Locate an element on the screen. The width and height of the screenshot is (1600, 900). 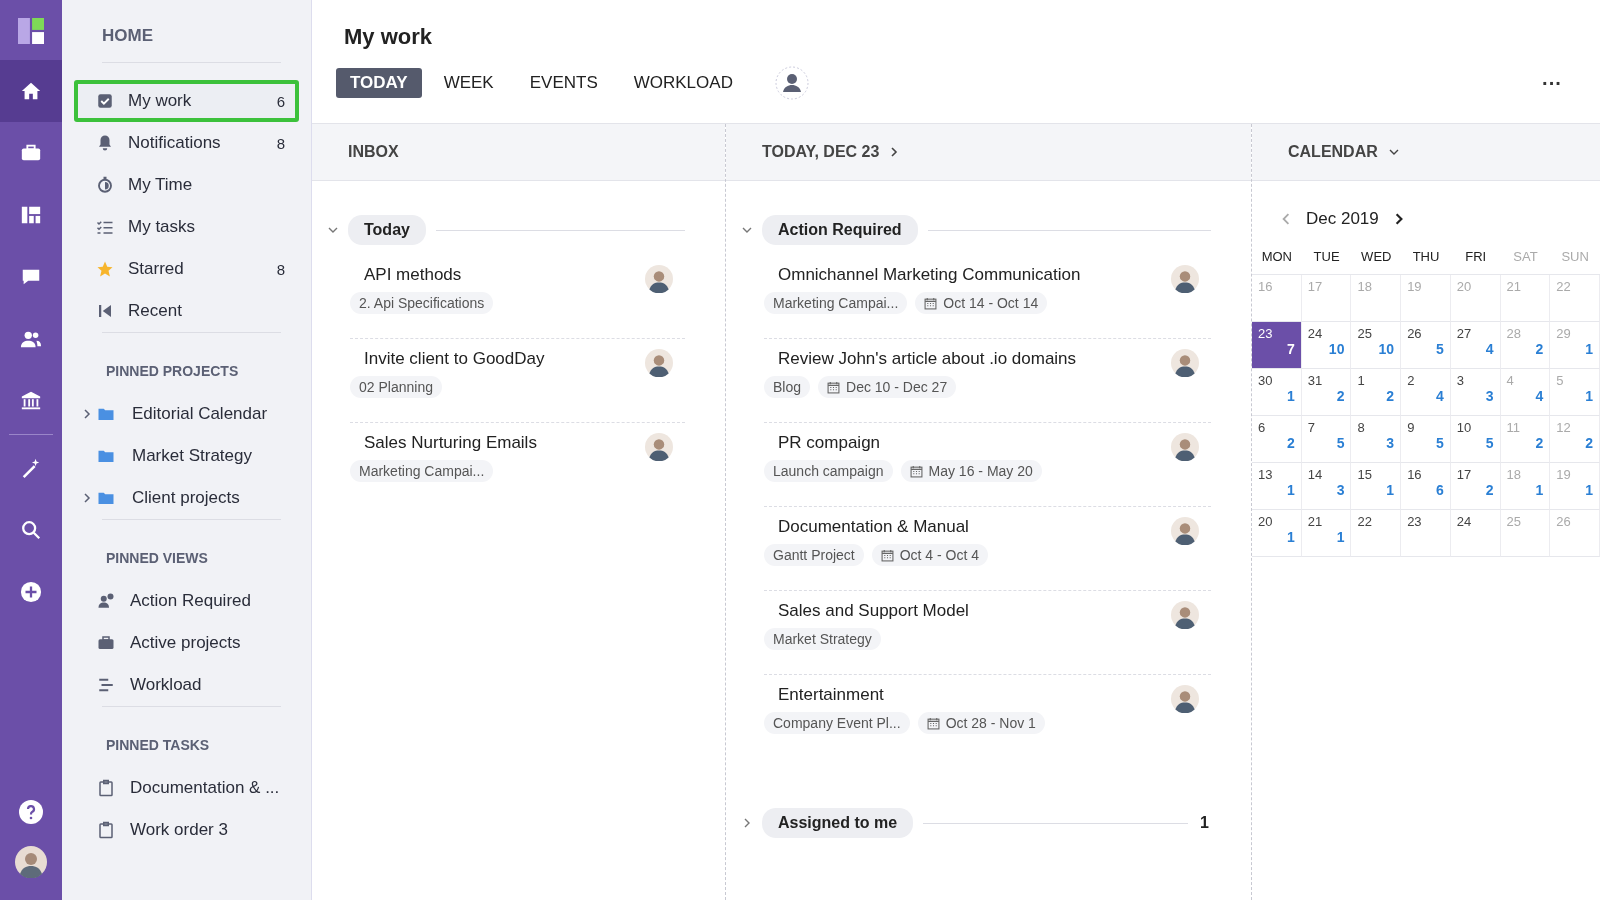
task-title: Sales Nurturing Emails is located at coordinates (492, 443).